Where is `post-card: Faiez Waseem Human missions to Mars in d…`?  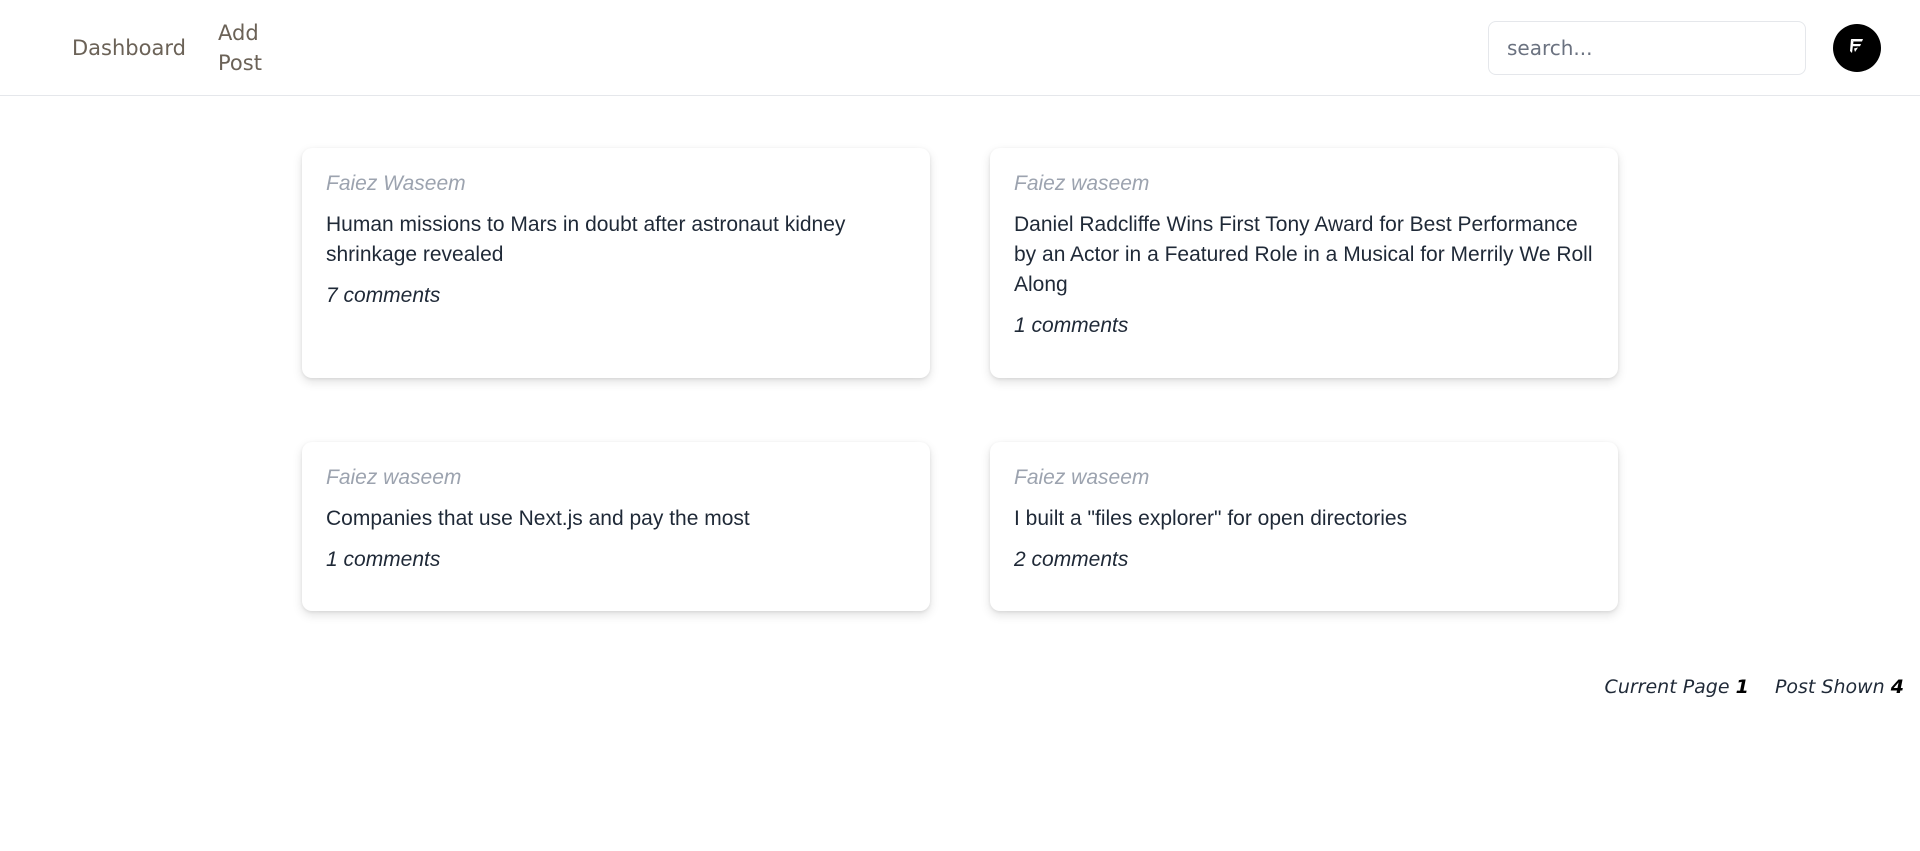 post-card: Faiez Waseem Human missions to Mars in d… is located at coordinates (616, 263).